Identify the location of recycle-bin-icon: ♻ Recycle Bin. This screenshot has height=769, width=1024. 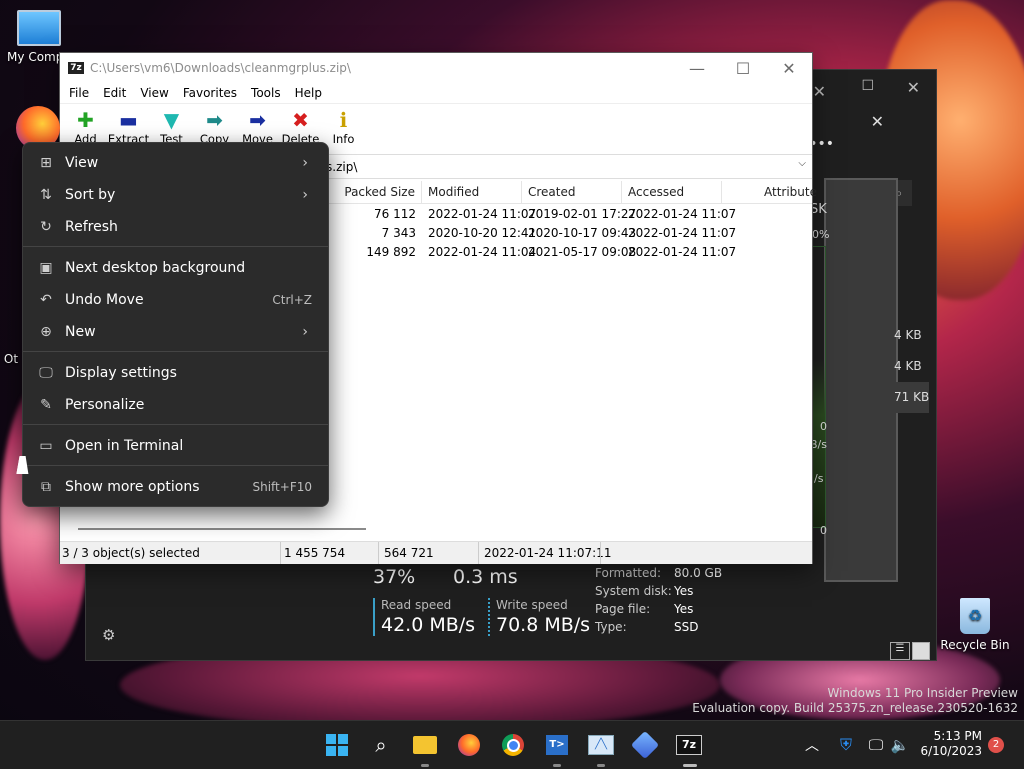
(975, 625).